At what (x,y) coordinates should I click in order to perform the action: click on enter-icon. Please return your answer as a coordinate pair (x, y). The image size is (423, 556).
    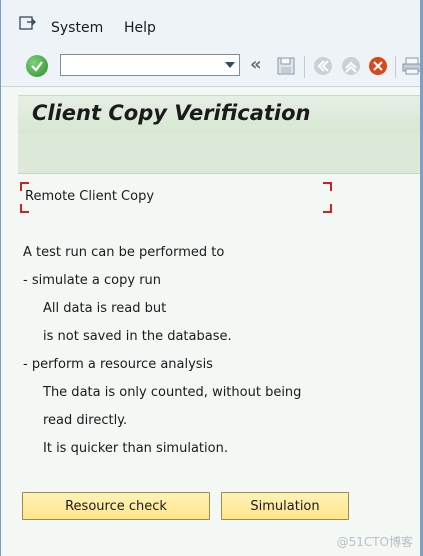
    Looking at the image, I should click on (37, 66).